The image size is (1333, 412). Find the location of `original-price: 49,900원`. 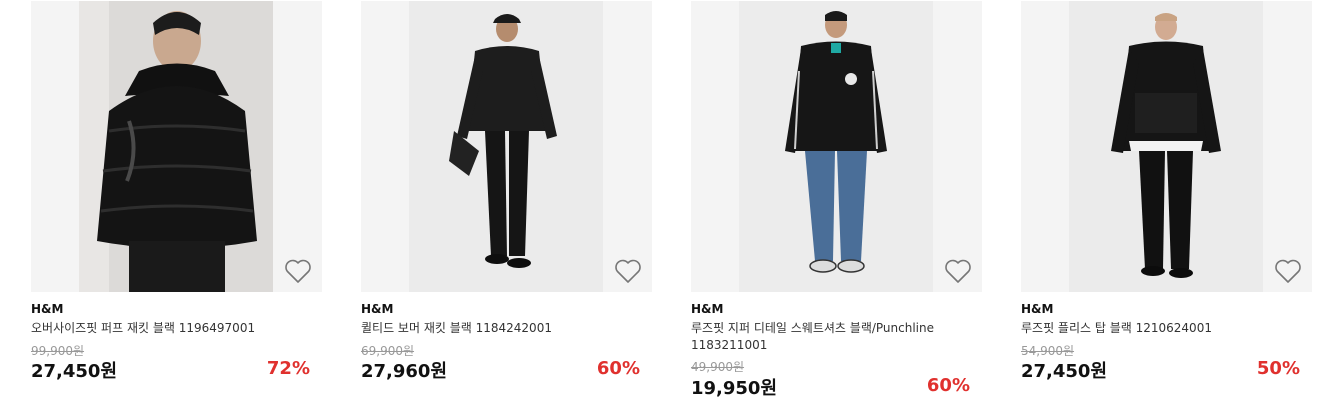

original-price: 49,900원 is located at coordinates (718, 367).